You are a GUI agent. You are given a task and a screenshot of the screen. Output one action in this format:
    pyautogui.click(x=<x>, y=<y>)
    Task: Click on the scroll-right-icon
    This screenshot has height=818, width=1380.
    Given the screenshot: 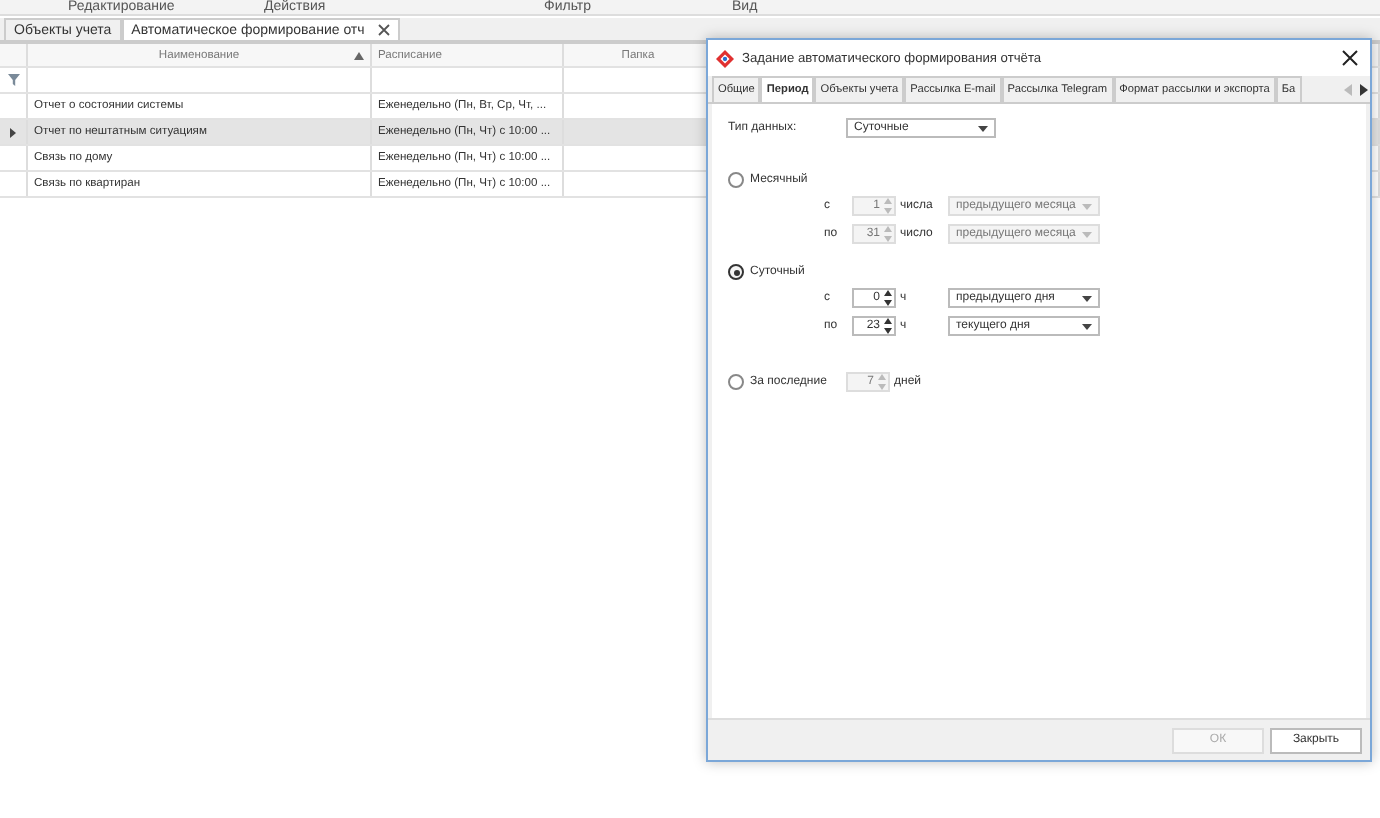 What is the action you would take?
    pyautogui.click(x=1365, y=89)
    